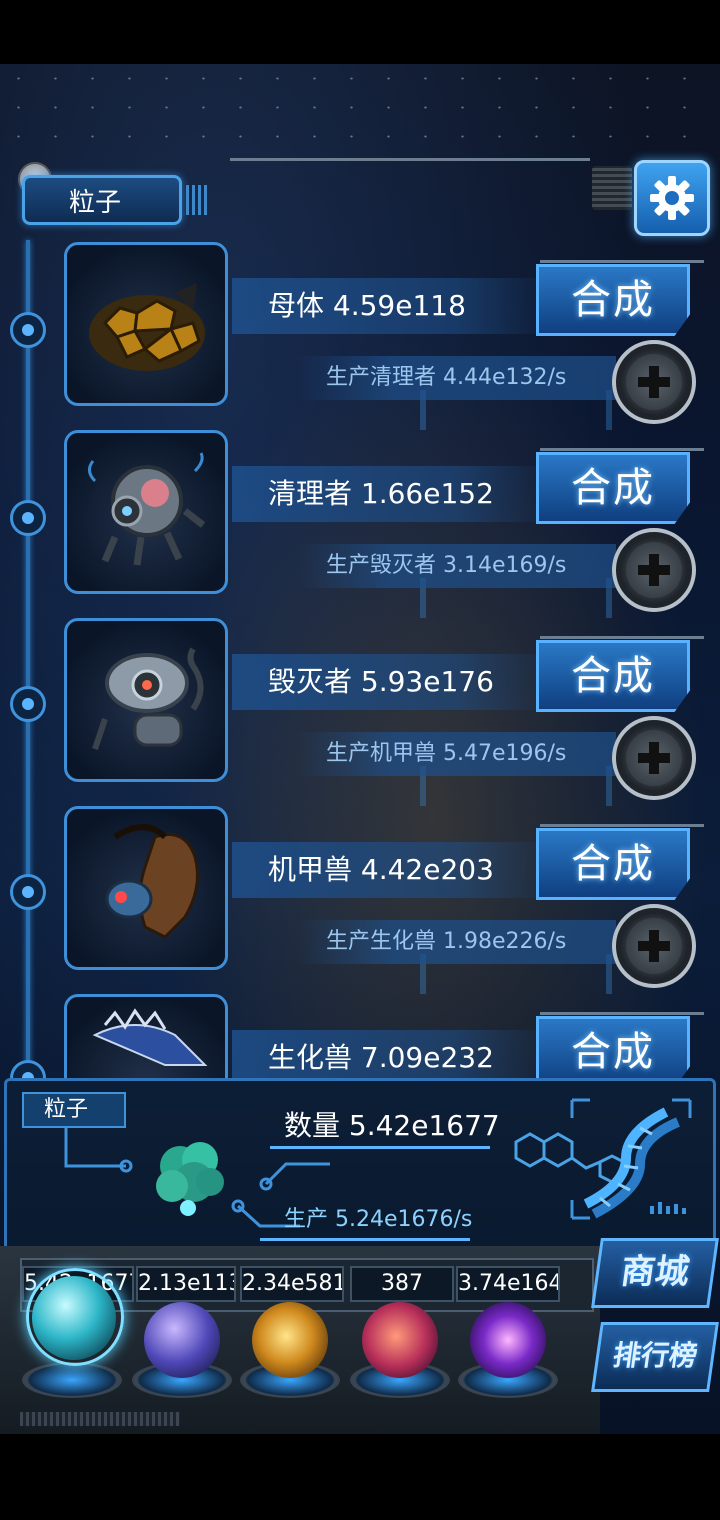  Describe the element at coordinates (381, 1057) in the screenshot. I see `creature-name-count: 生化兽 7.09e232` at that location.